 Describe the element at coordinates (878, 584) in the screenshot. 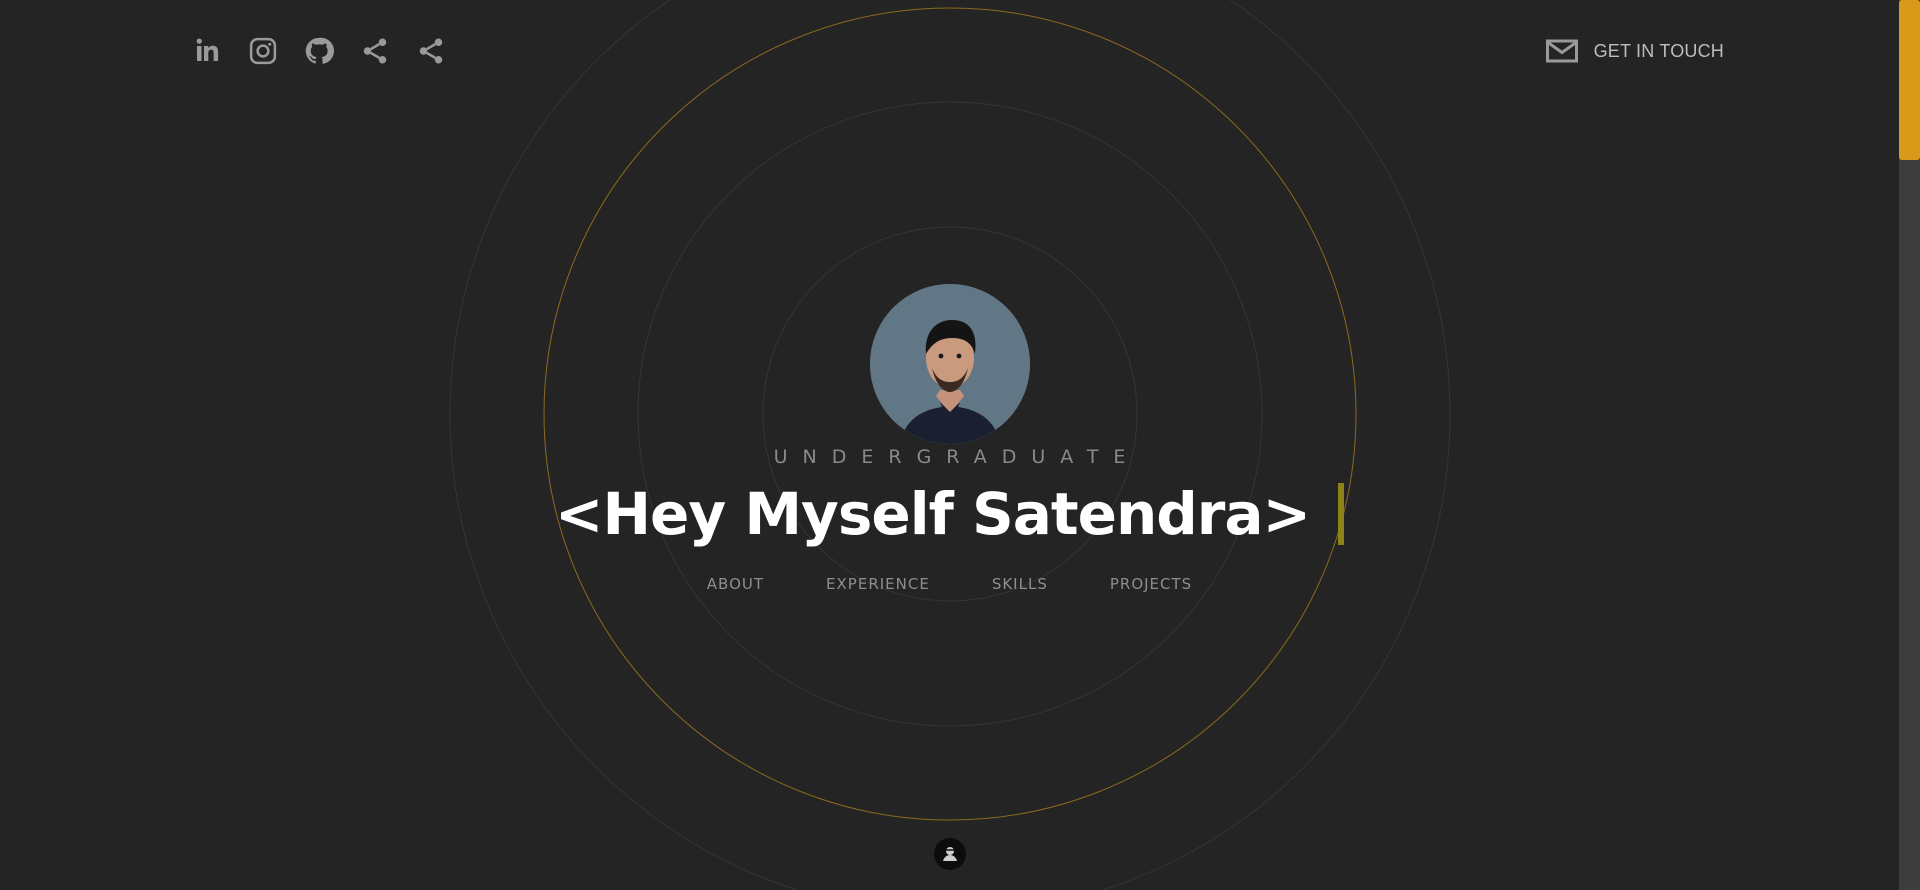

I see `nav-experience: EXPERIENCE` at that location.